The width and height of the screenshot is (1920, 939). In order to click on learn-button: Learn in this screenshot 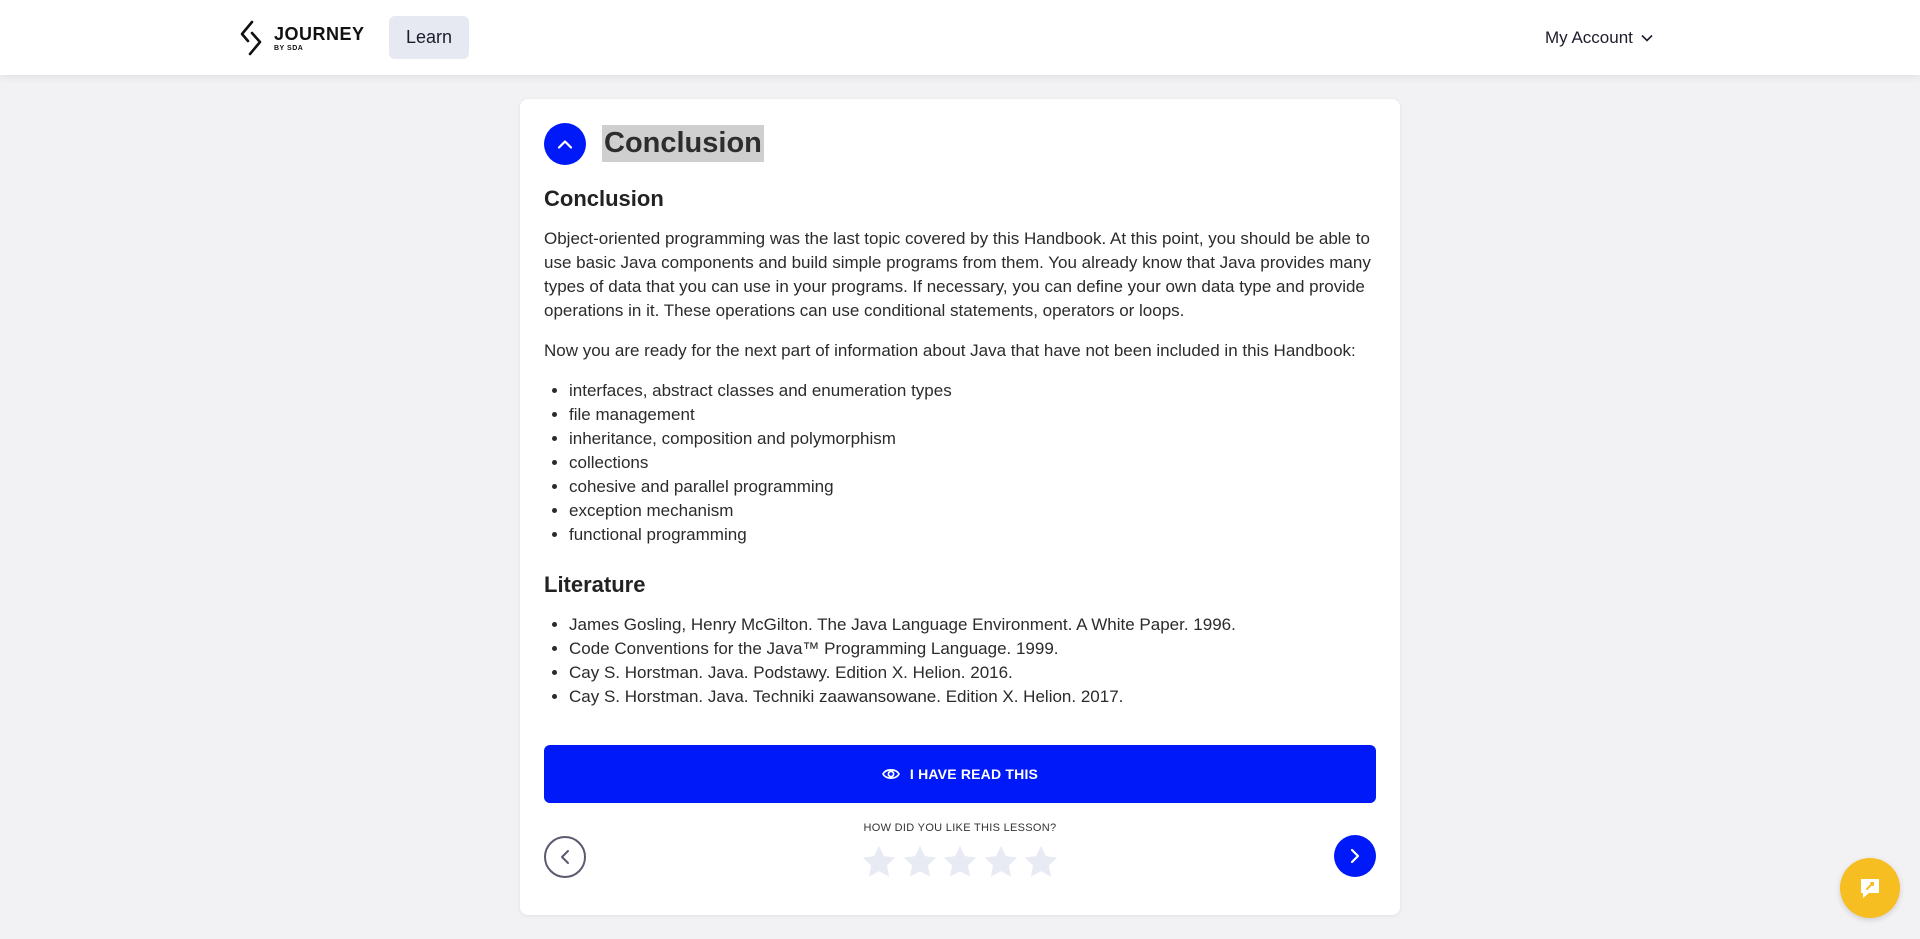, I will do `click(429, 37)`.